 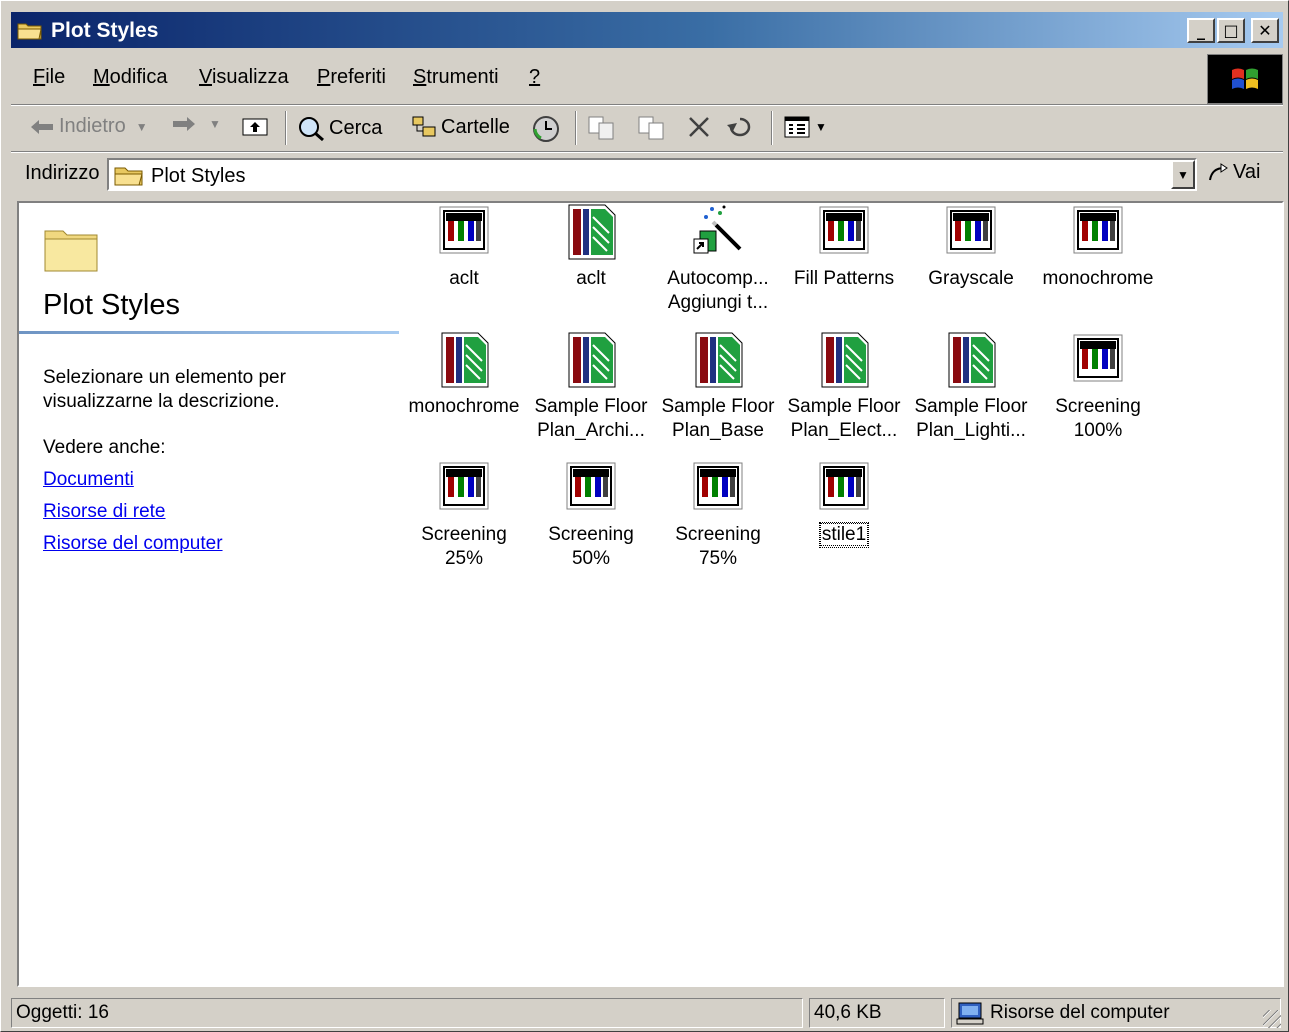 I want to click on minimize-button: _, so click(x=1201, y=30).